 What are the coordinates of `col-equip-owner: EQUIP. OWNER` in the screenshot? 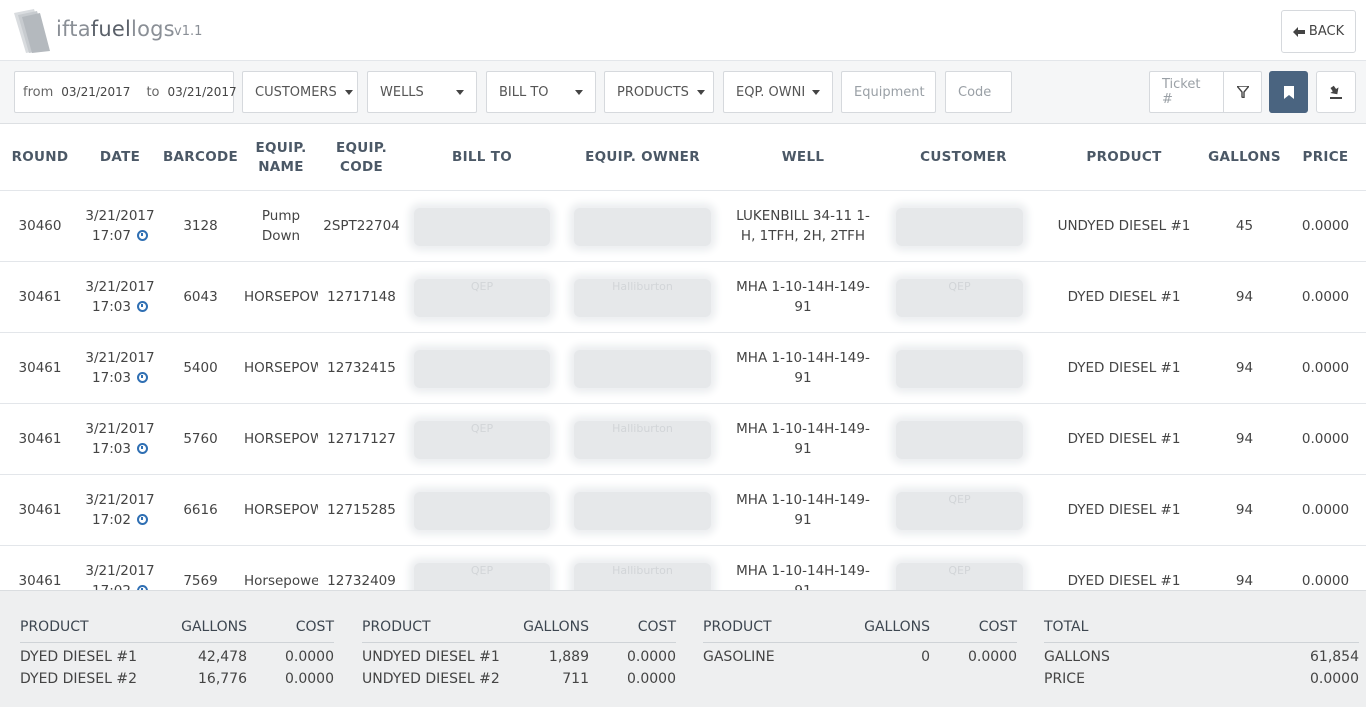 It's located at (642, 157).